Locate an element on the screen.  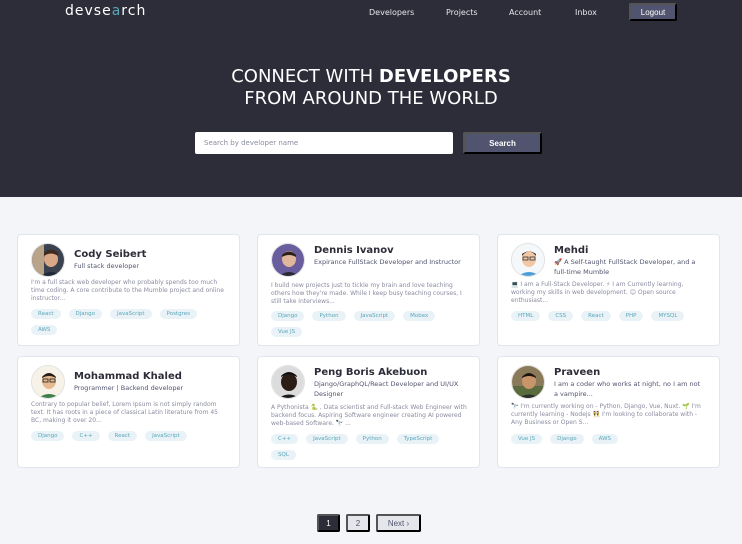
logout-button: Logout is located at coordinates (653, 12).